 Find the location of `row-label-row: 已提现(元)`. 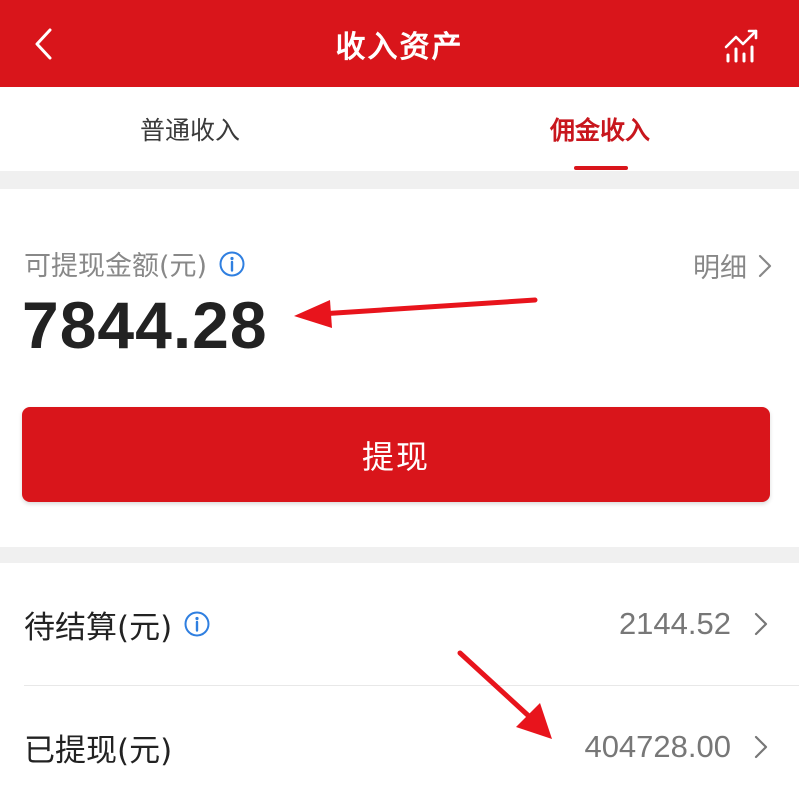

row-label-row: 已提现(元) is located at coordinates (98, 747).